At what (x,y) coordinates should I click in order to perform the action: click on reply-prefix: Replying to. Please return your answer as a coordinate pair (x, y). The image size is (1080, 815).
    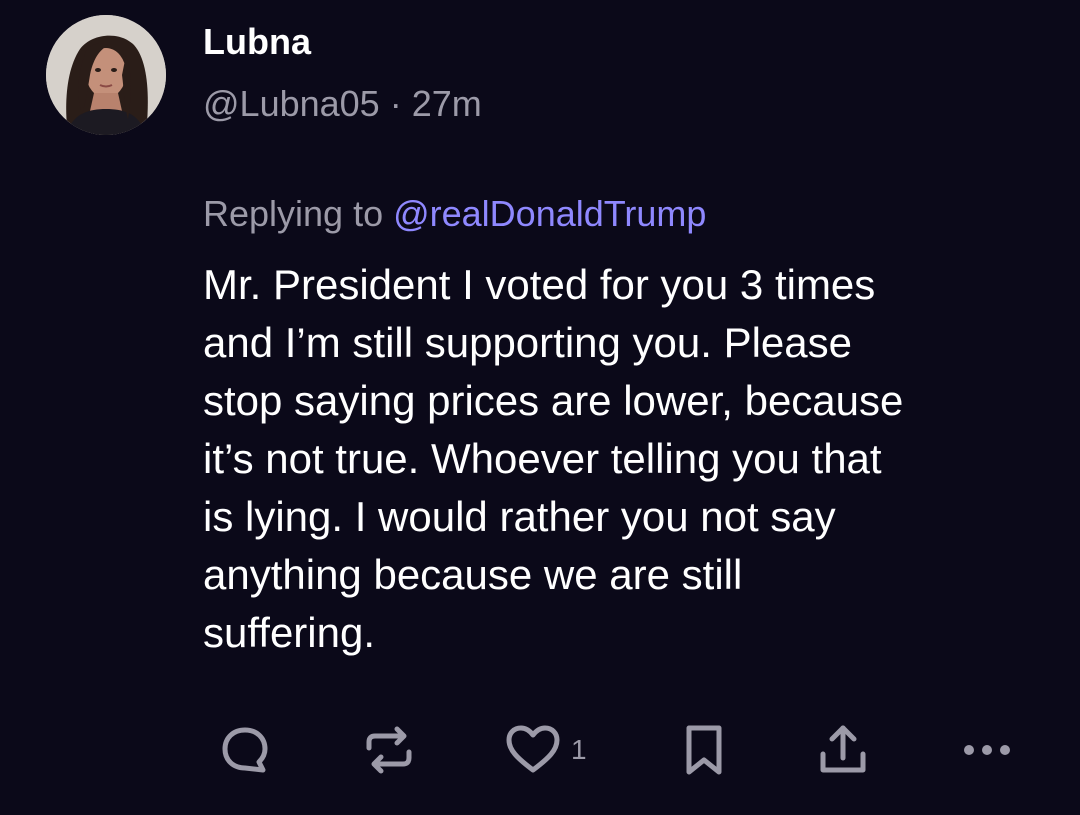
    Looking at the image, I should click on (298, 213).